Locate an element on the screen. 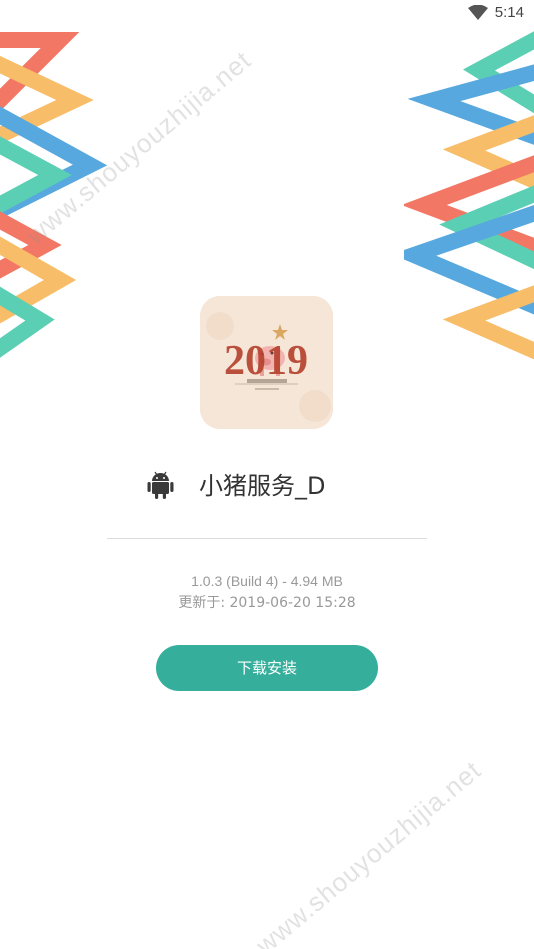 The image size is (534, 949). app-title-row: 小猪服务_D is located at coordinates (267, 486).